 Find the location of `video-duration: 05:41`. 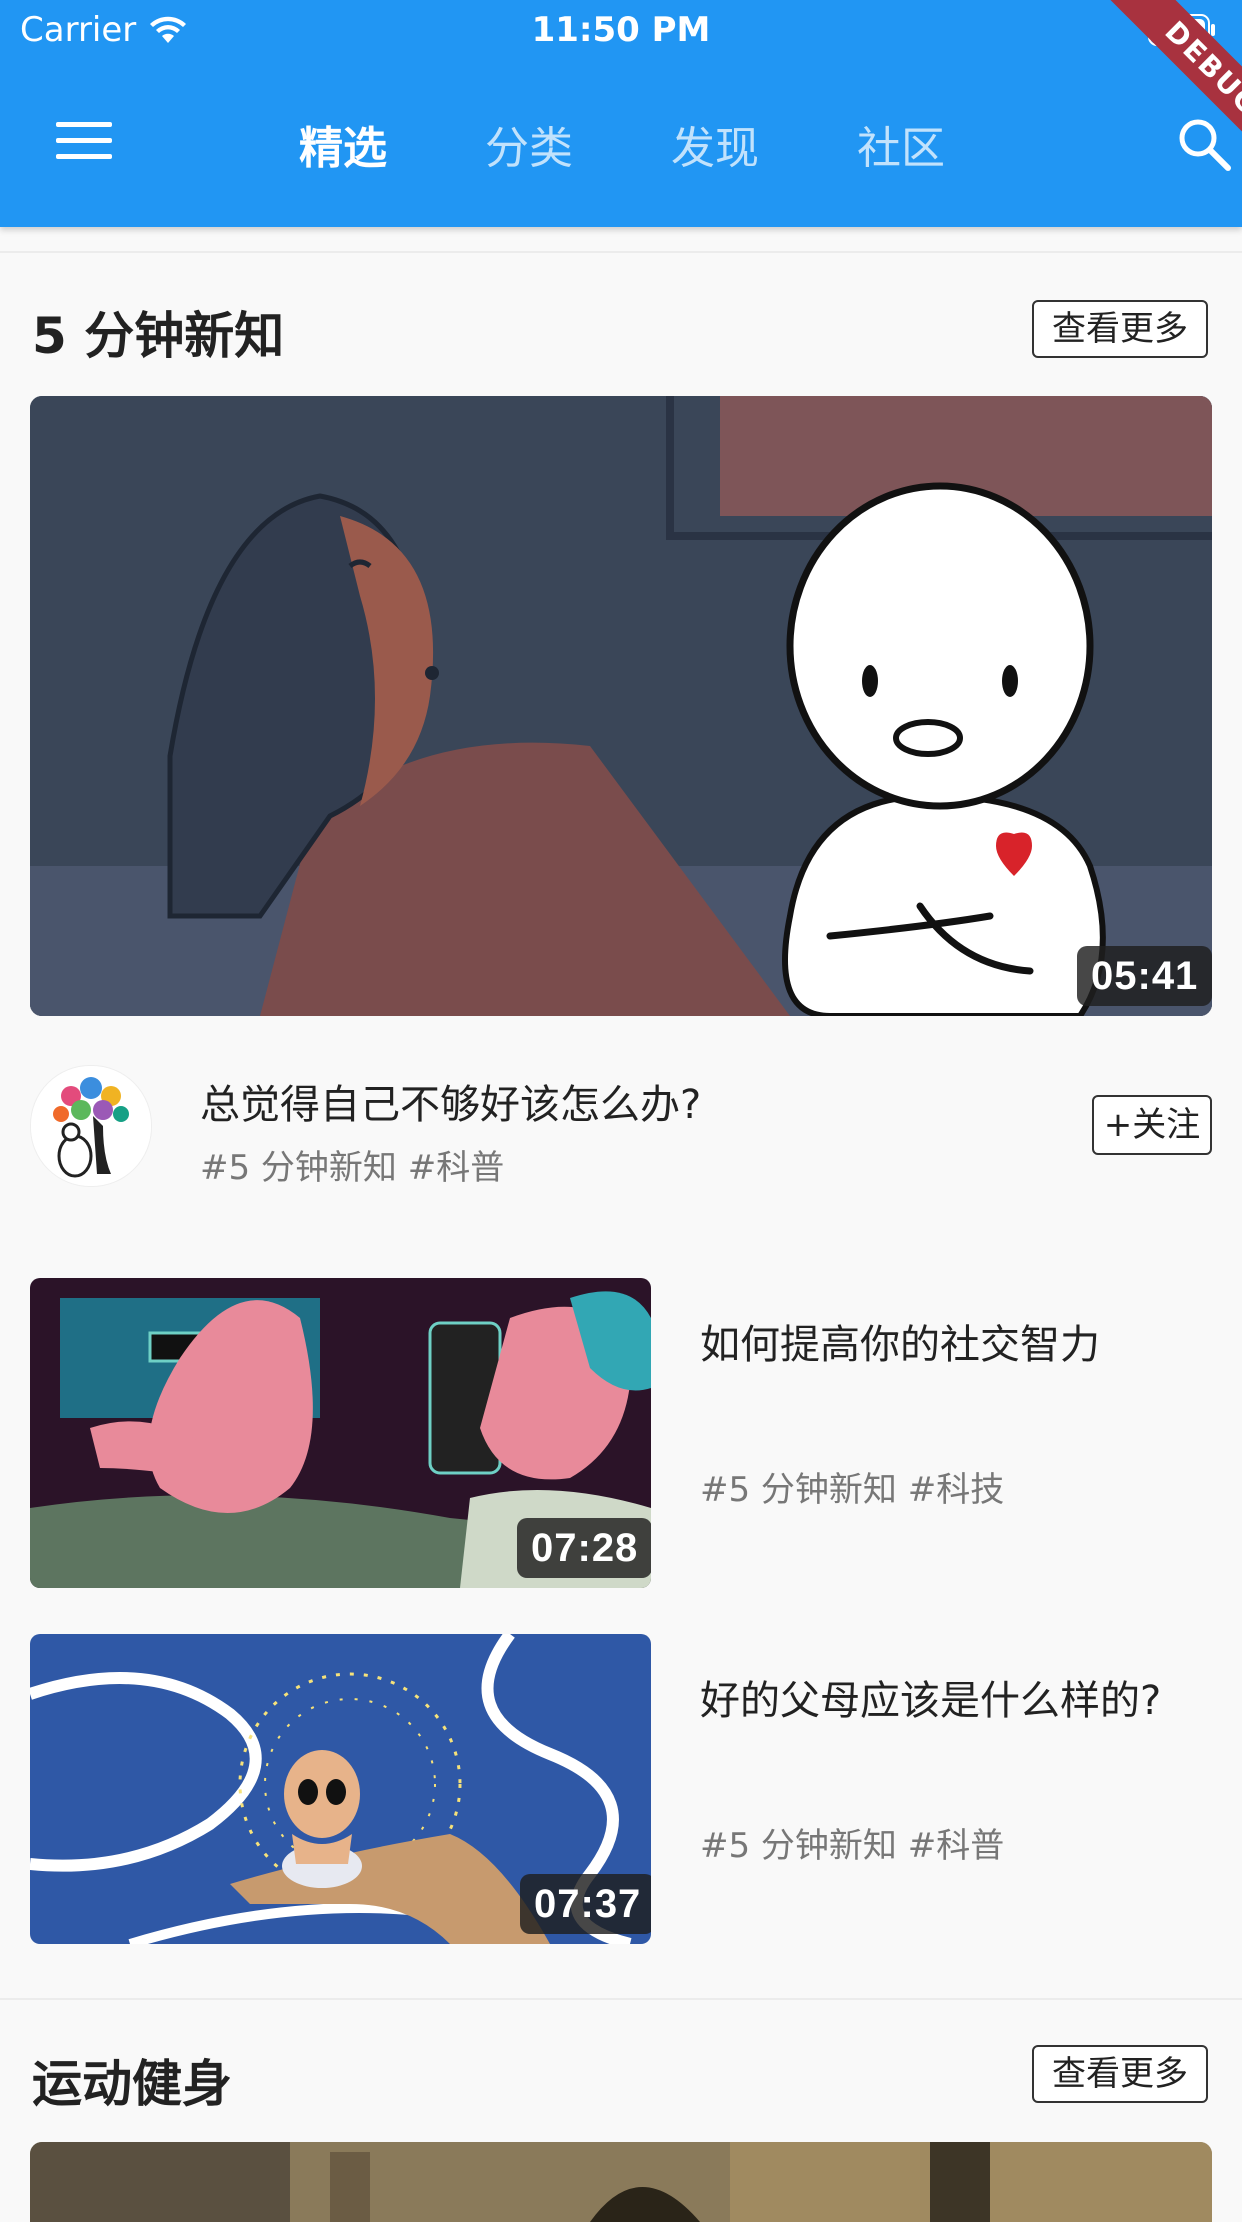

video-duration: 05:41 is located at coordinates (1144, 976).